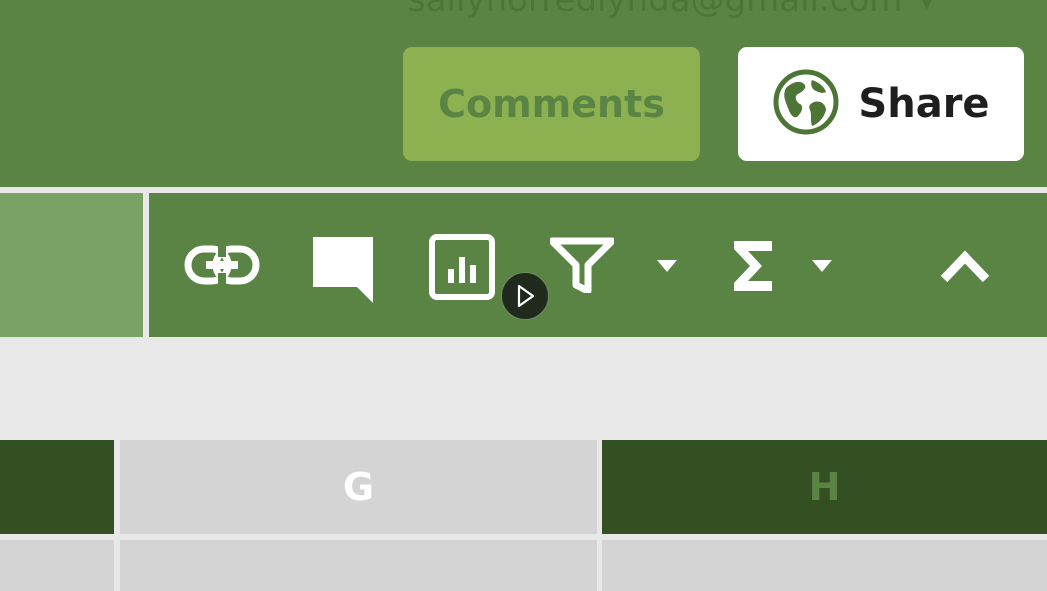 Image resolution: width=1047 pixels, height=591 pixels. Describe the element at coordinates (343, 270) in the screenshot. I see `comment-icon` at that location.